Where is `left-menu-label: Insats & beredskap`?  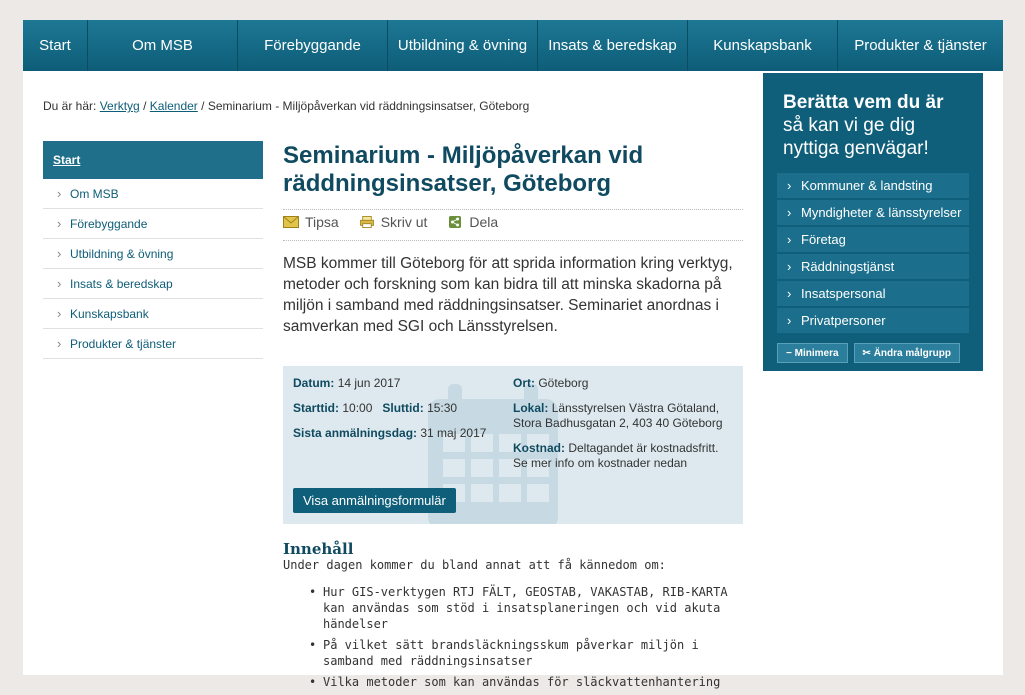 left-menu-label: Insats & beredskap is located at coordinates (121, 283).